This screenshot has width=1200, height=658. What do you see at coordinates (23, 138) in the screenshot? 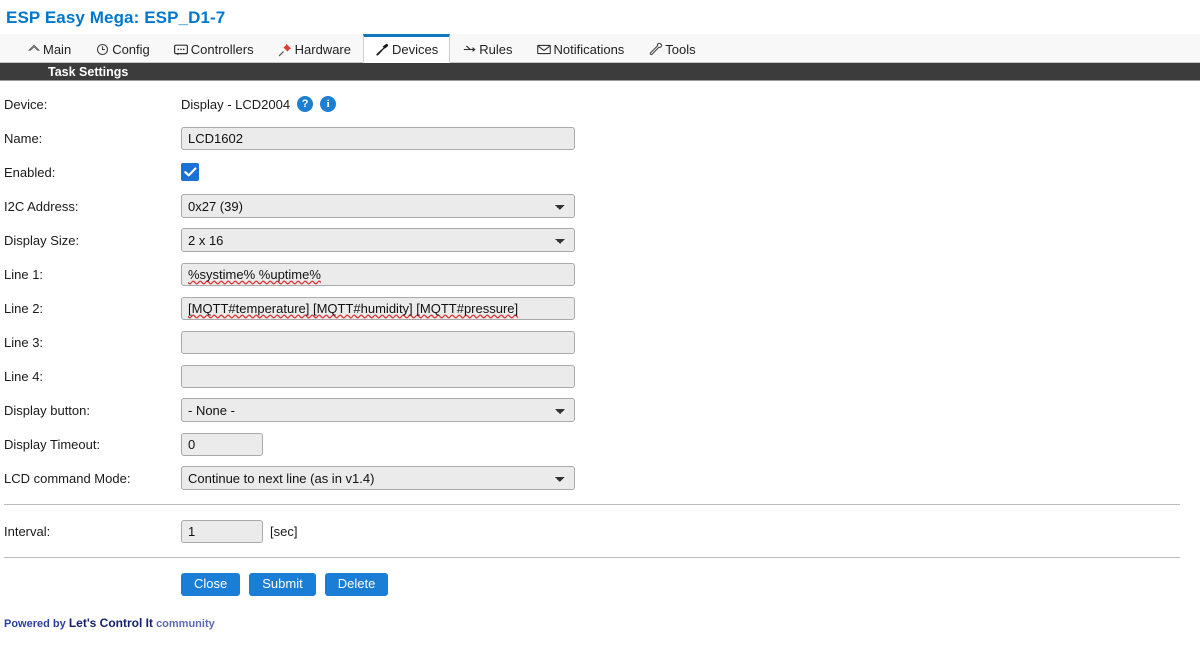
I see `name-label: Name:` at bounding box center [23, 138].